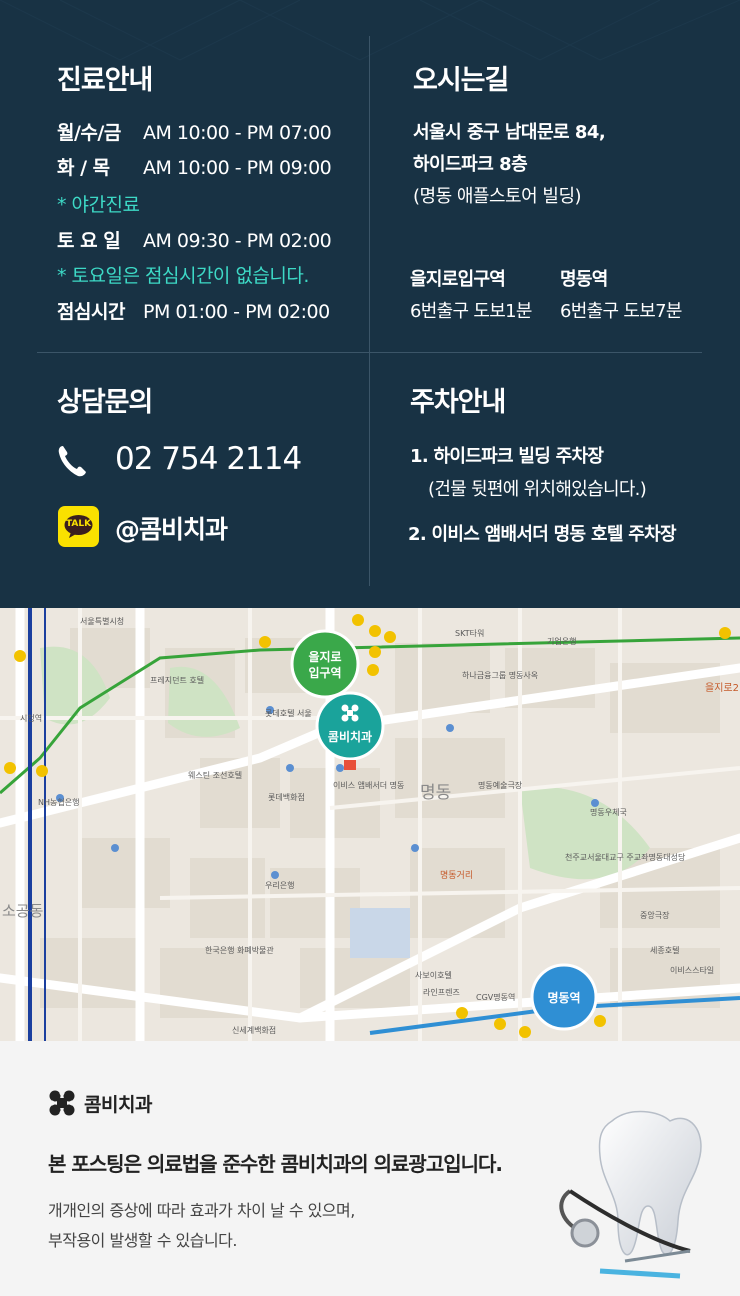  I want to click on map-label-post: 명동우체국, so click(608, 812).